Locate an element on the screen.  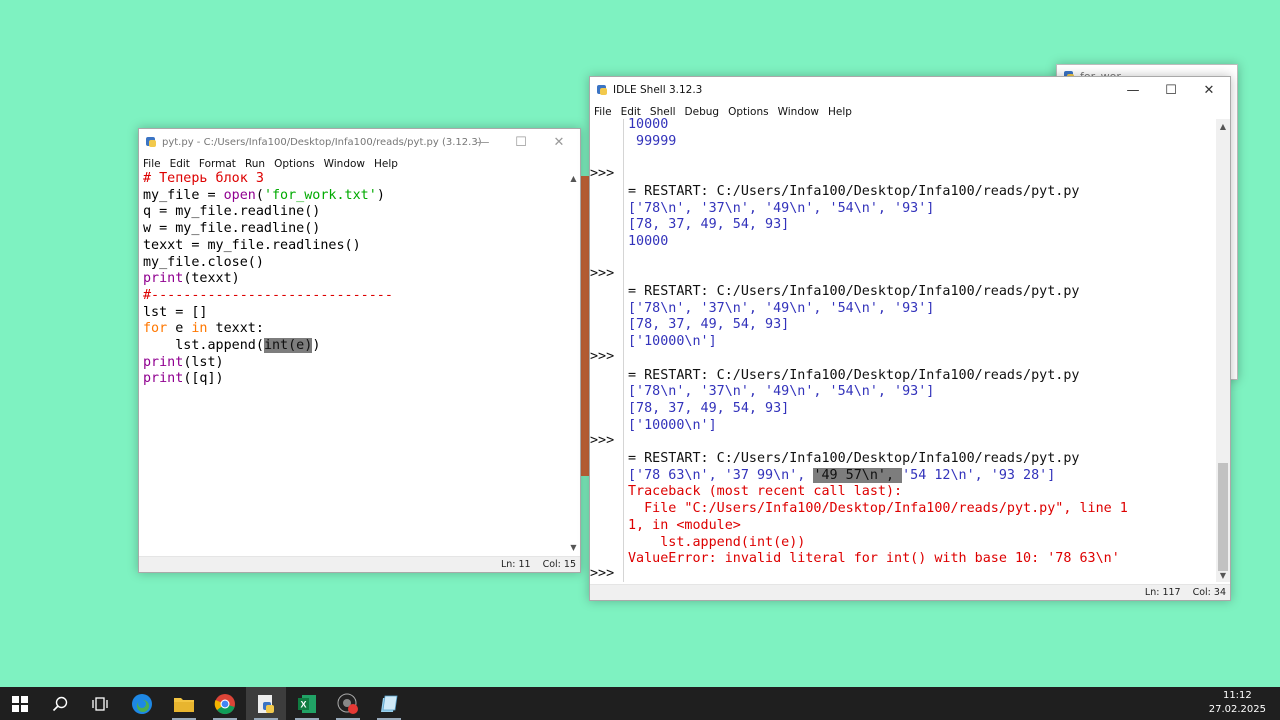
excel-button: X is located at coordinates (307, 703).